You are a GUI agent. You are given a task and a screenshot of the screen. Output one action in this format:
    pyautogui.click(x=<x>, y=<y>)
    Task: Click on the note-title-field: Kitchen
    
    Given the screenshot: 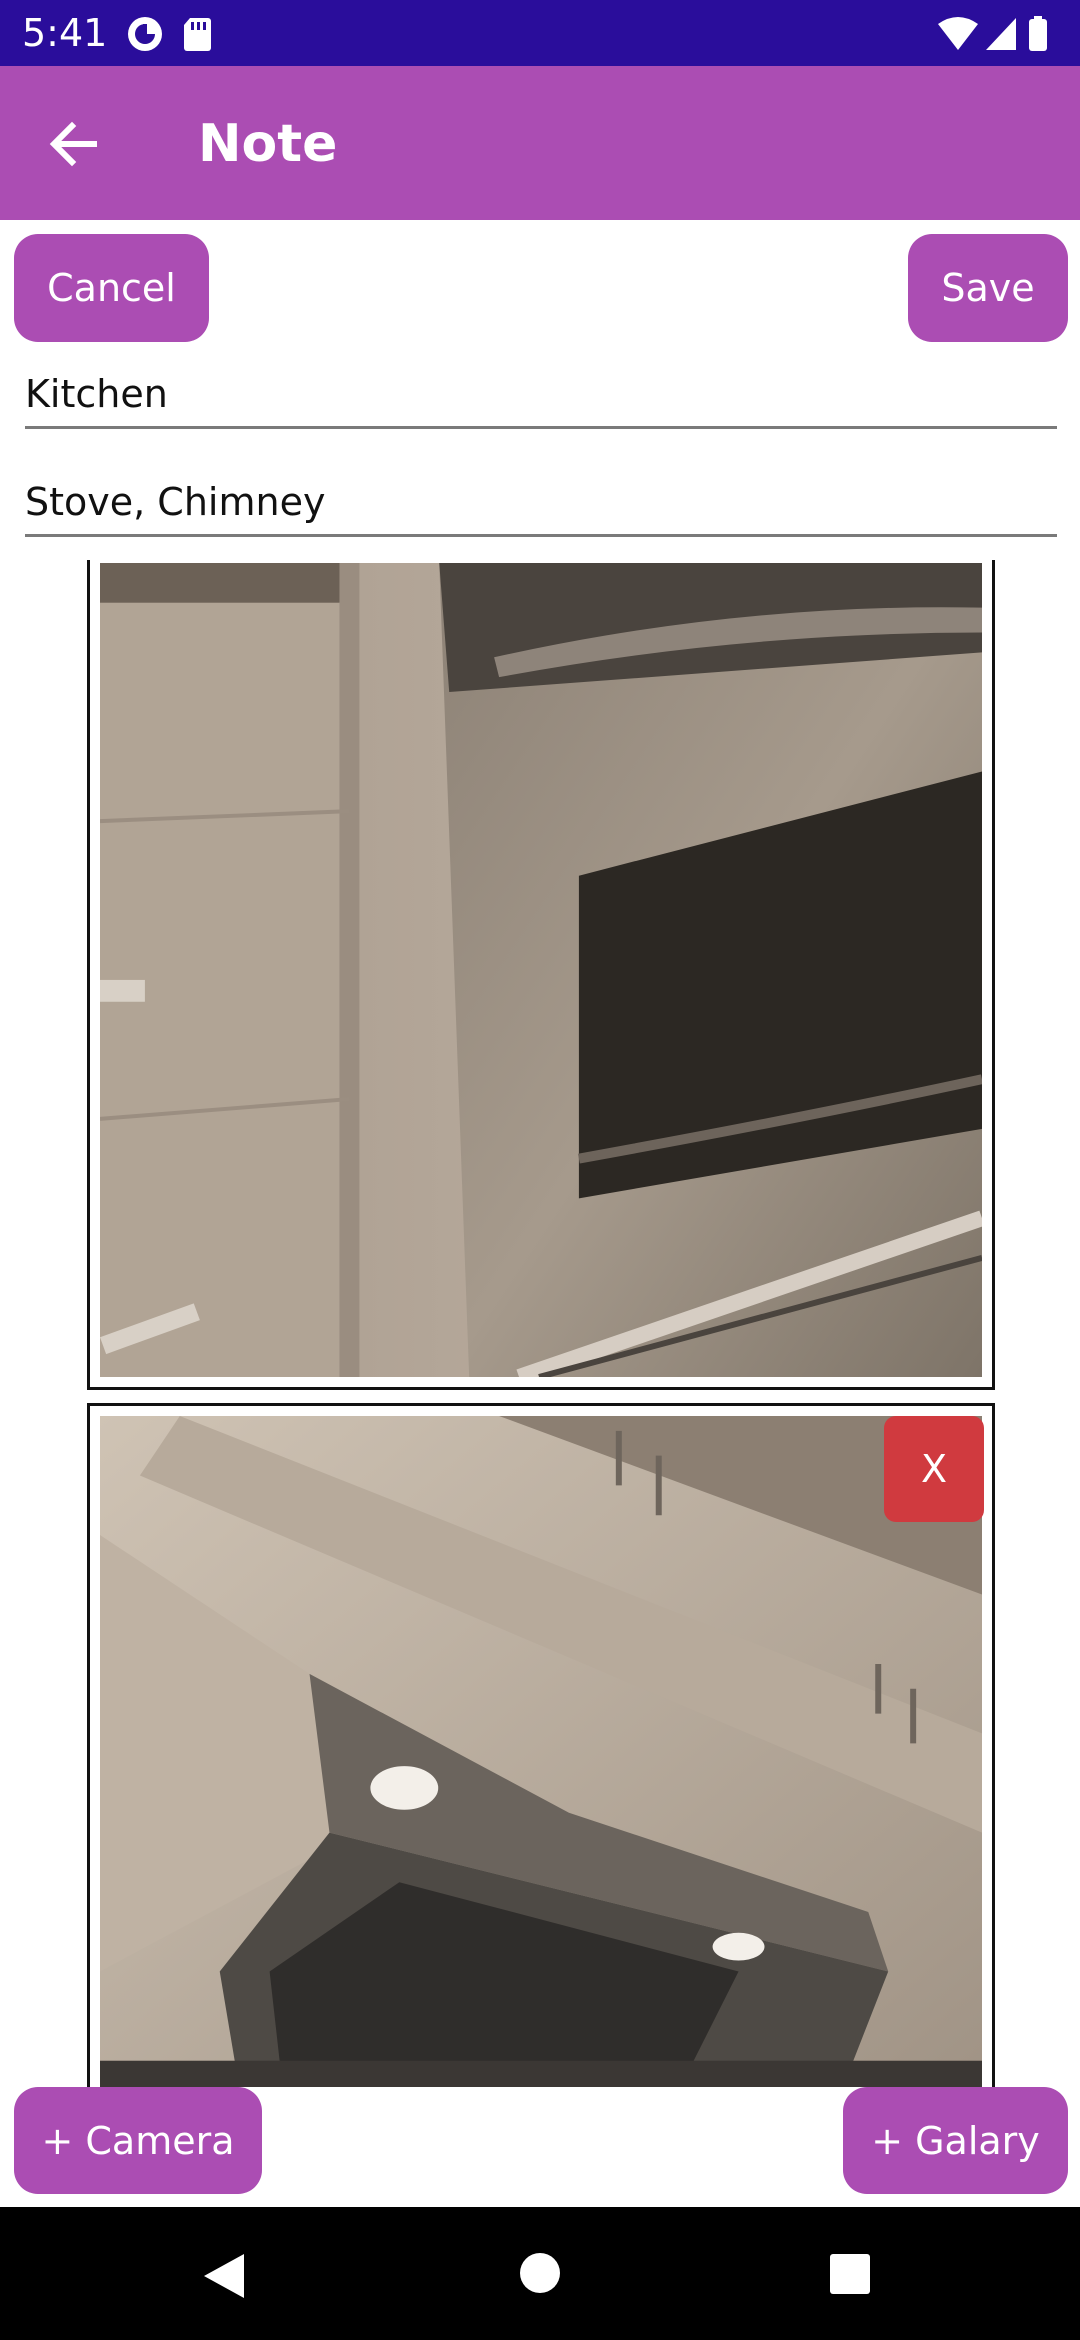 What is the action you would take?
    pyautogui.click(x=541, y=399)
    